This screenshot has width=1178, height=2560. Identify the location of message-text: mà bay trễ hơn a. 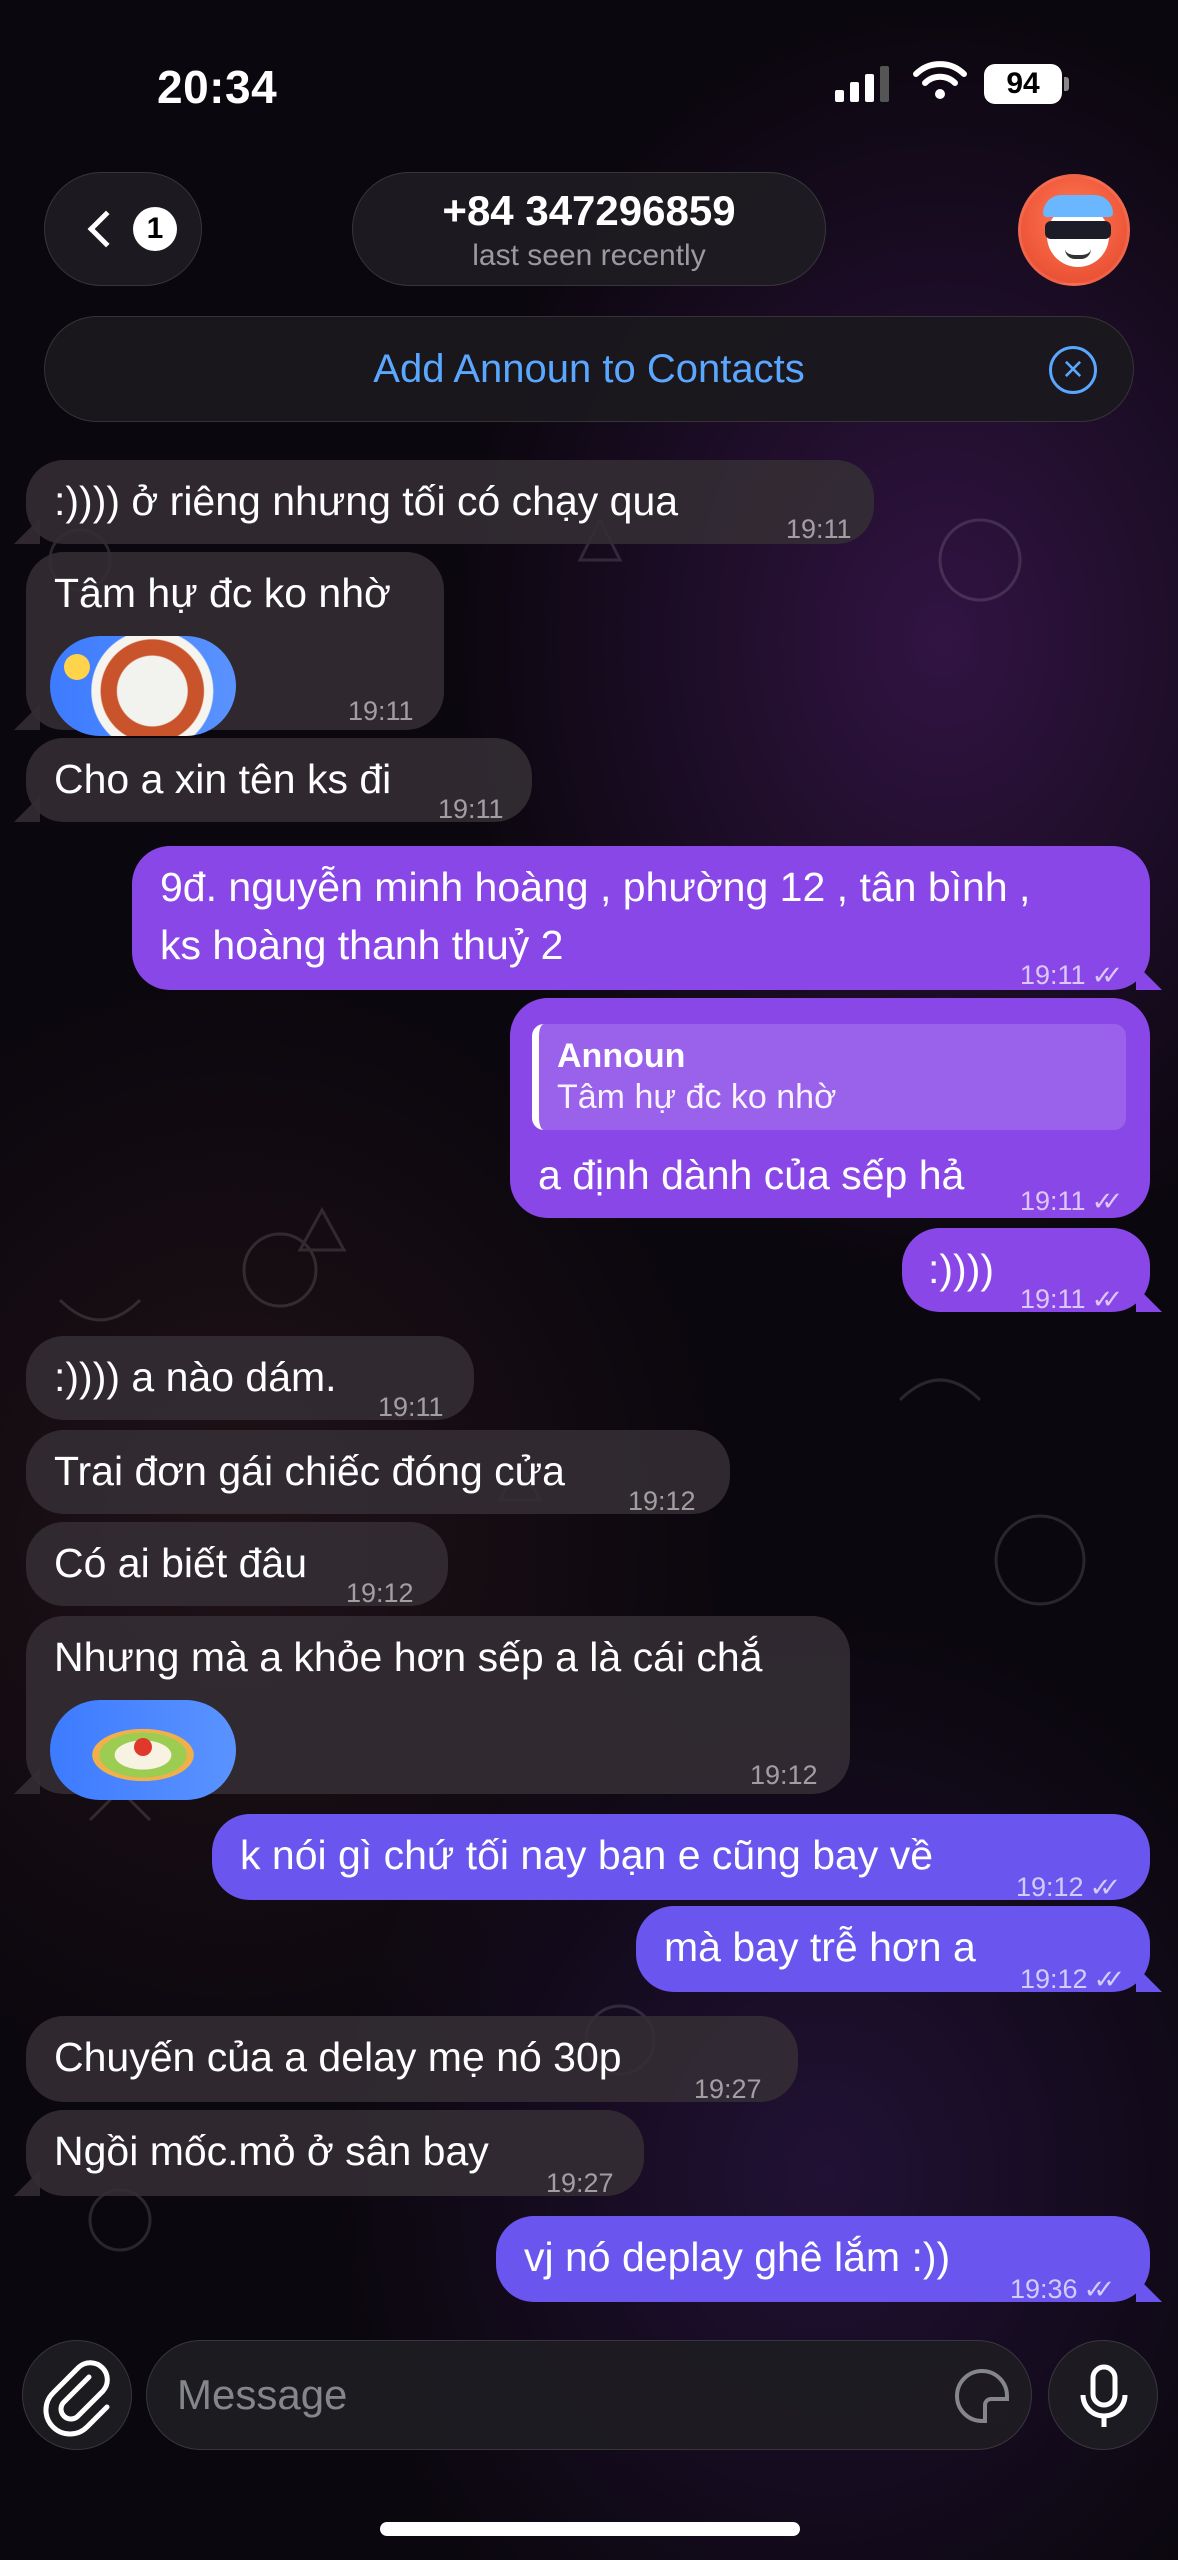
(820, 1947).